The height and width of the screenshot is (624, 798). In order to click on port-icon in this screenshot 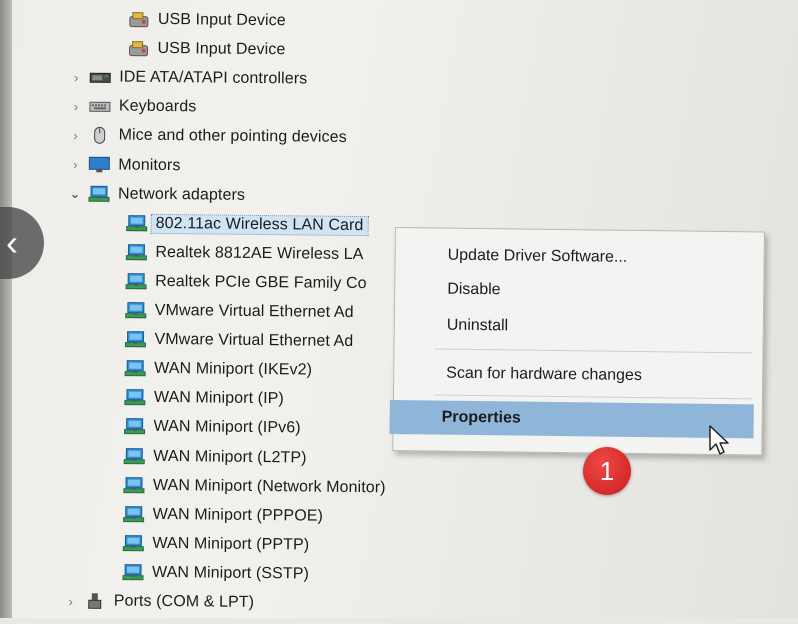, I will do `click(95, 601)`.